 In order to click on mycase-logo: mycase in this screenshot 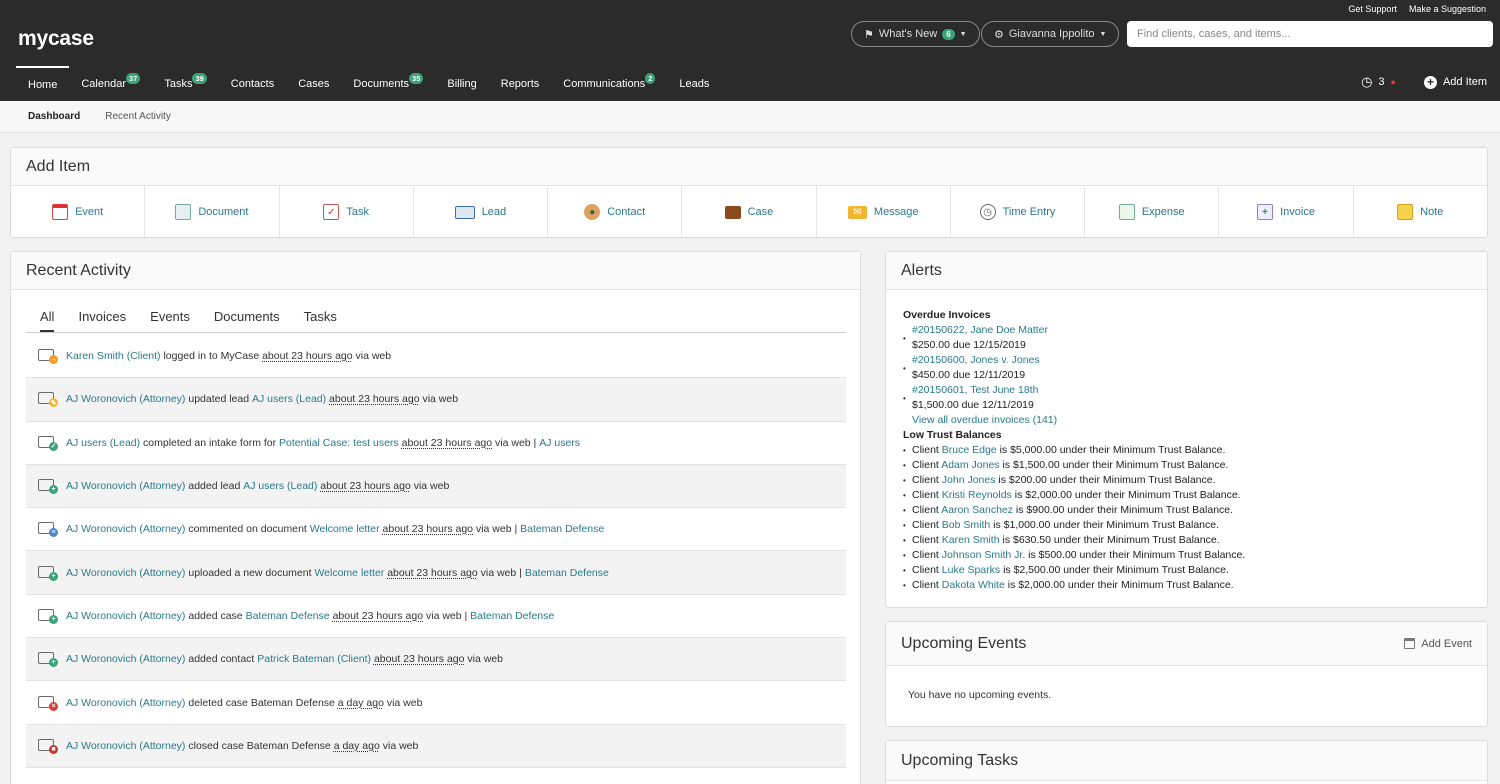, I will do `click(56, 39)`.